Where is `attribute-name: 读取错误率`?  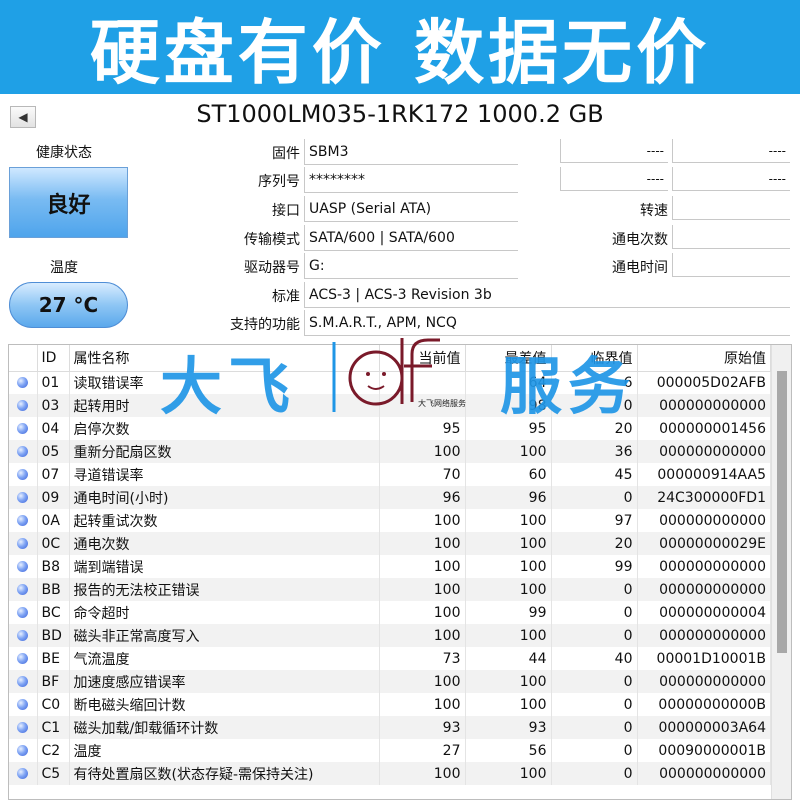 attribute-name: 读取错误率 is located at coordinates (224, 382).